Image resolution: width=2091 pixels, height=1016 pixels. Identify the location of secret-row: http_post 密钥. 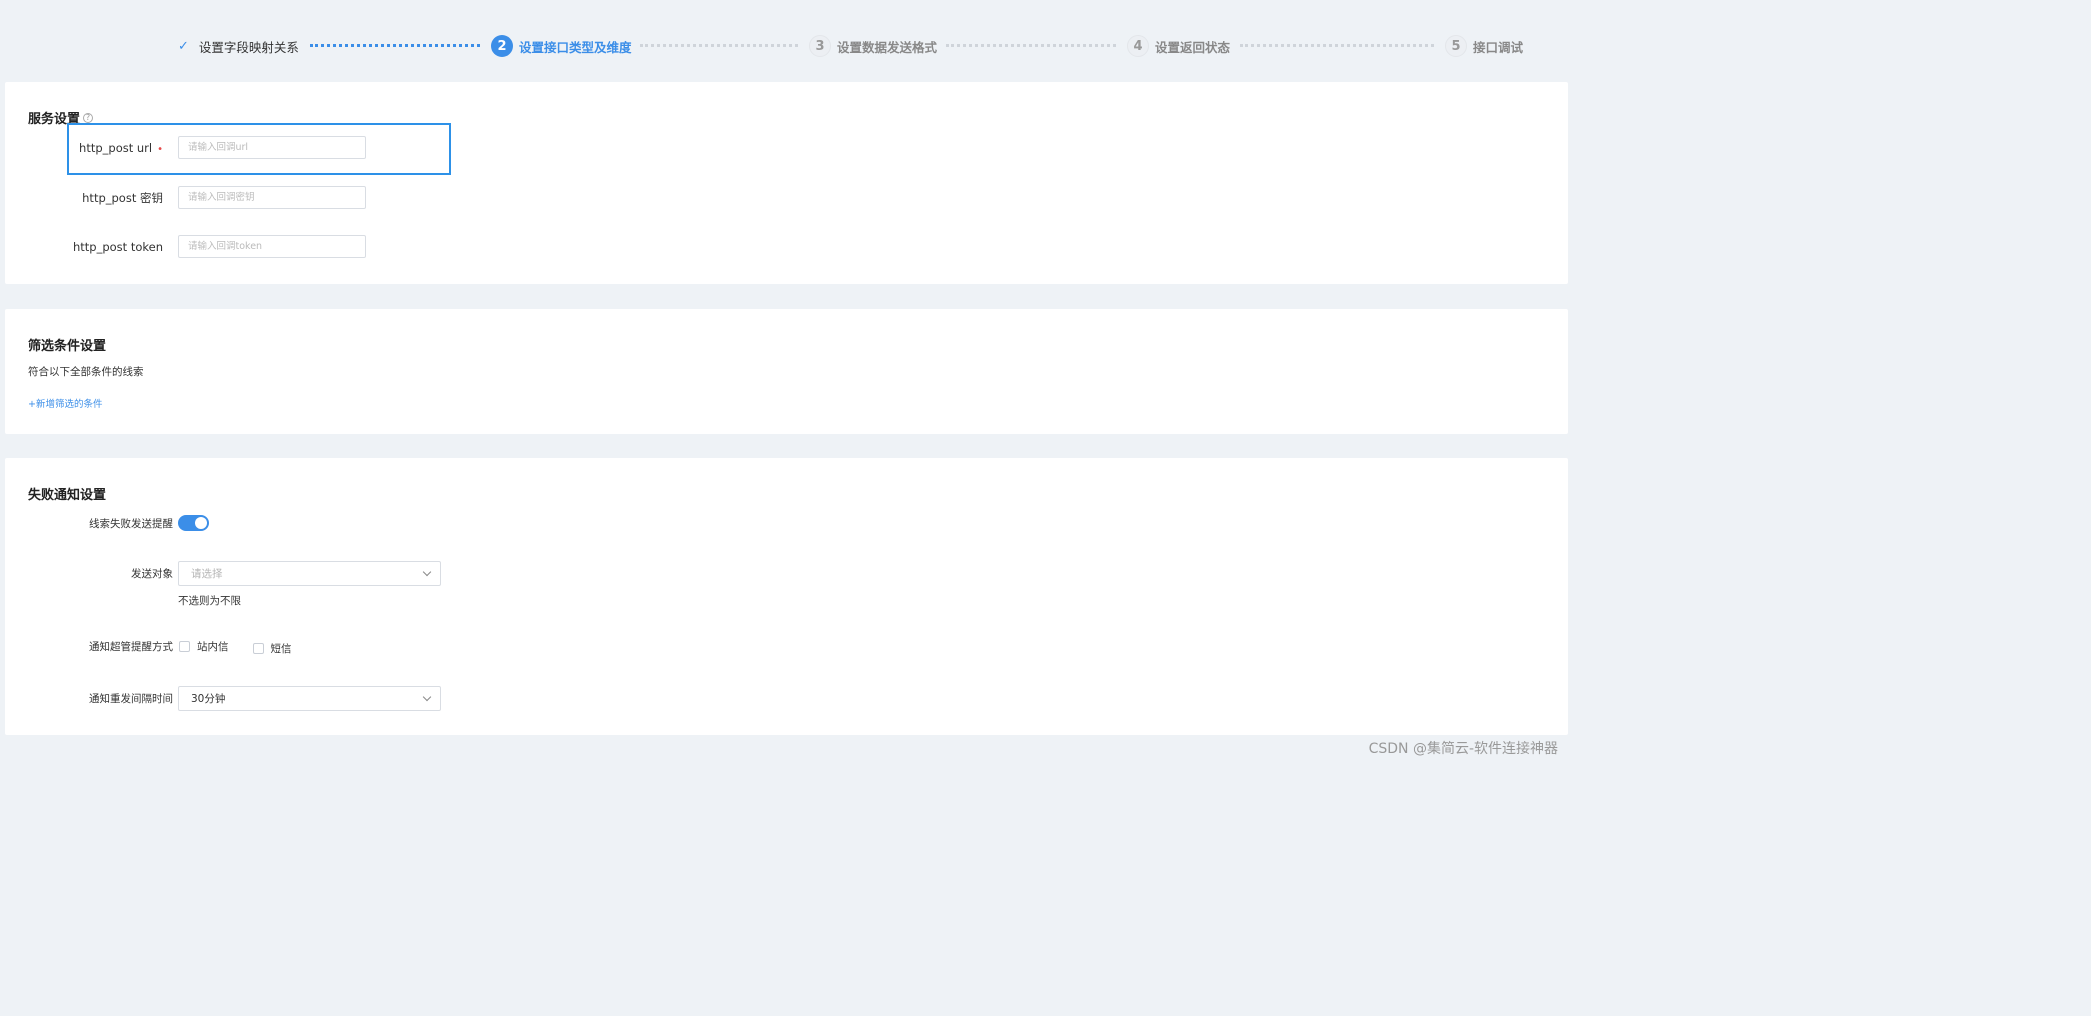
(185, 197).